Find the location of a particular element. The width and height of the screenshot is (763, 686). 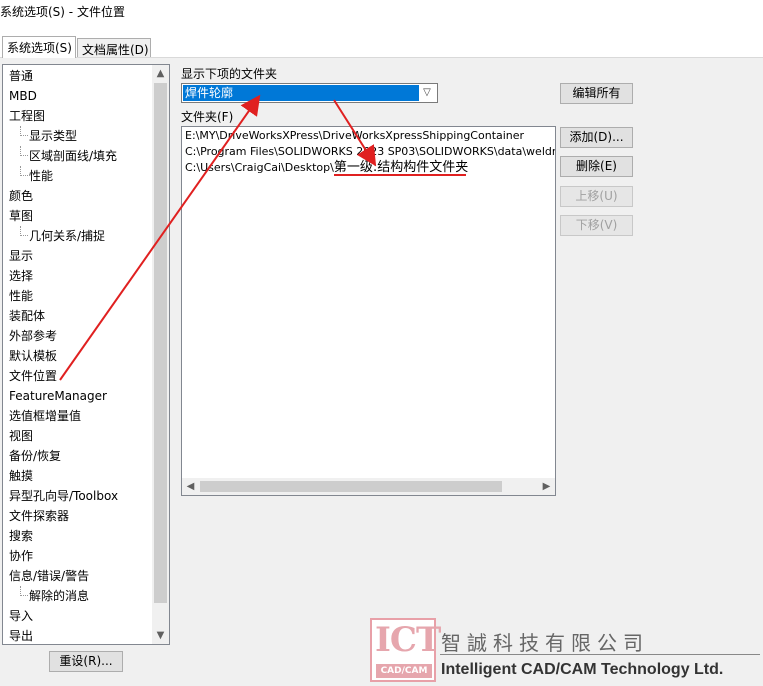

tree-item-label: 几何关系/捕捉 is located at coordinates (67, 236).